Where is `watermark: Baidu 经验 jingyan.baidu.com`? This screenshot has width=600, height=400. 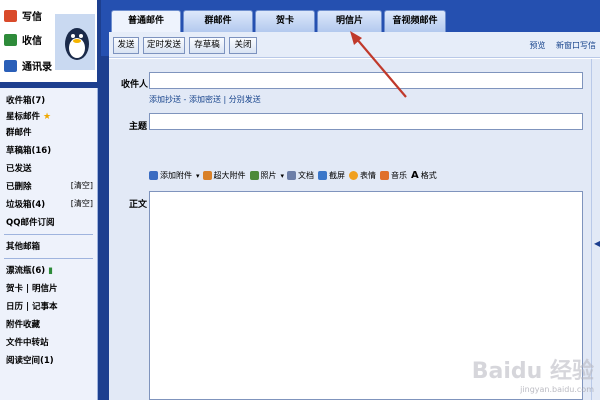 watermark: Baidu 经验 jingyan.baidu.com is located at coordinates (533, 373).